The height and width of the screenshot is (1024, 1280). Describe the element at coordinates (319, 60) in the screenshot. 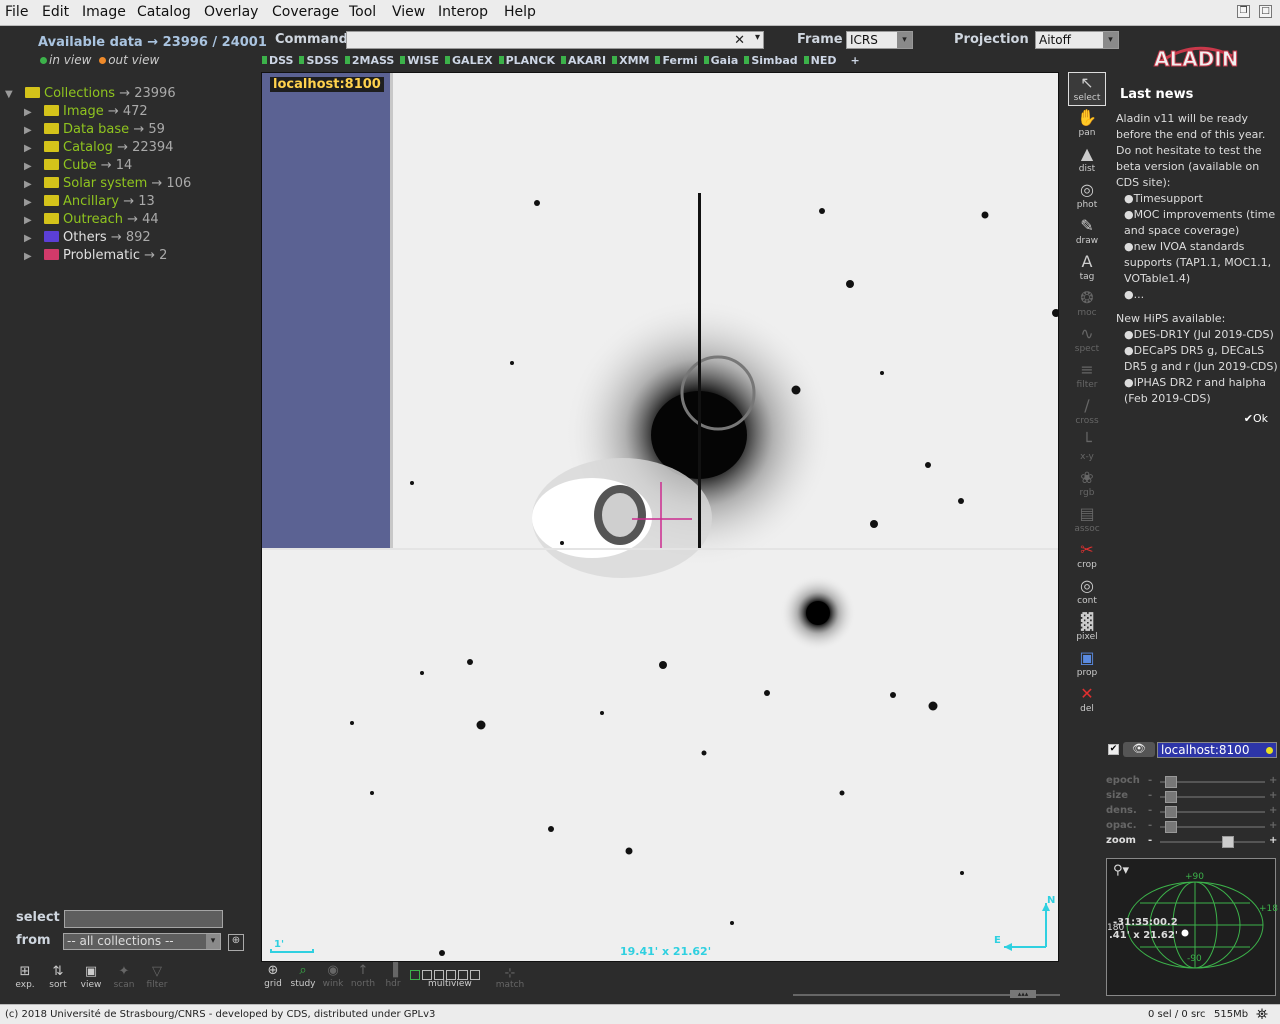

I see `survey-sdss: SDSS` at that location.